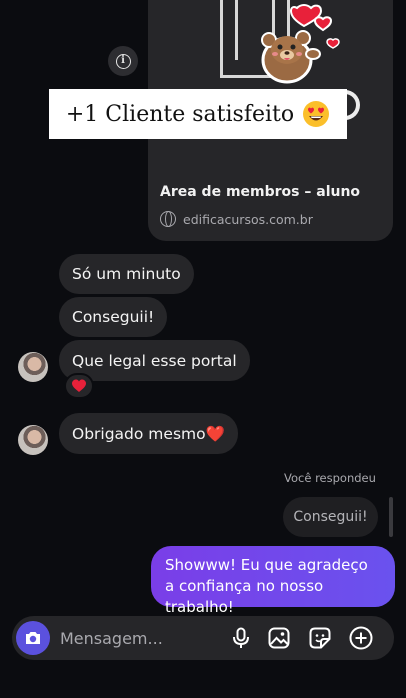 This screenshot has height=698, width=406. I want to click on message-reaction, so click(79, 386).